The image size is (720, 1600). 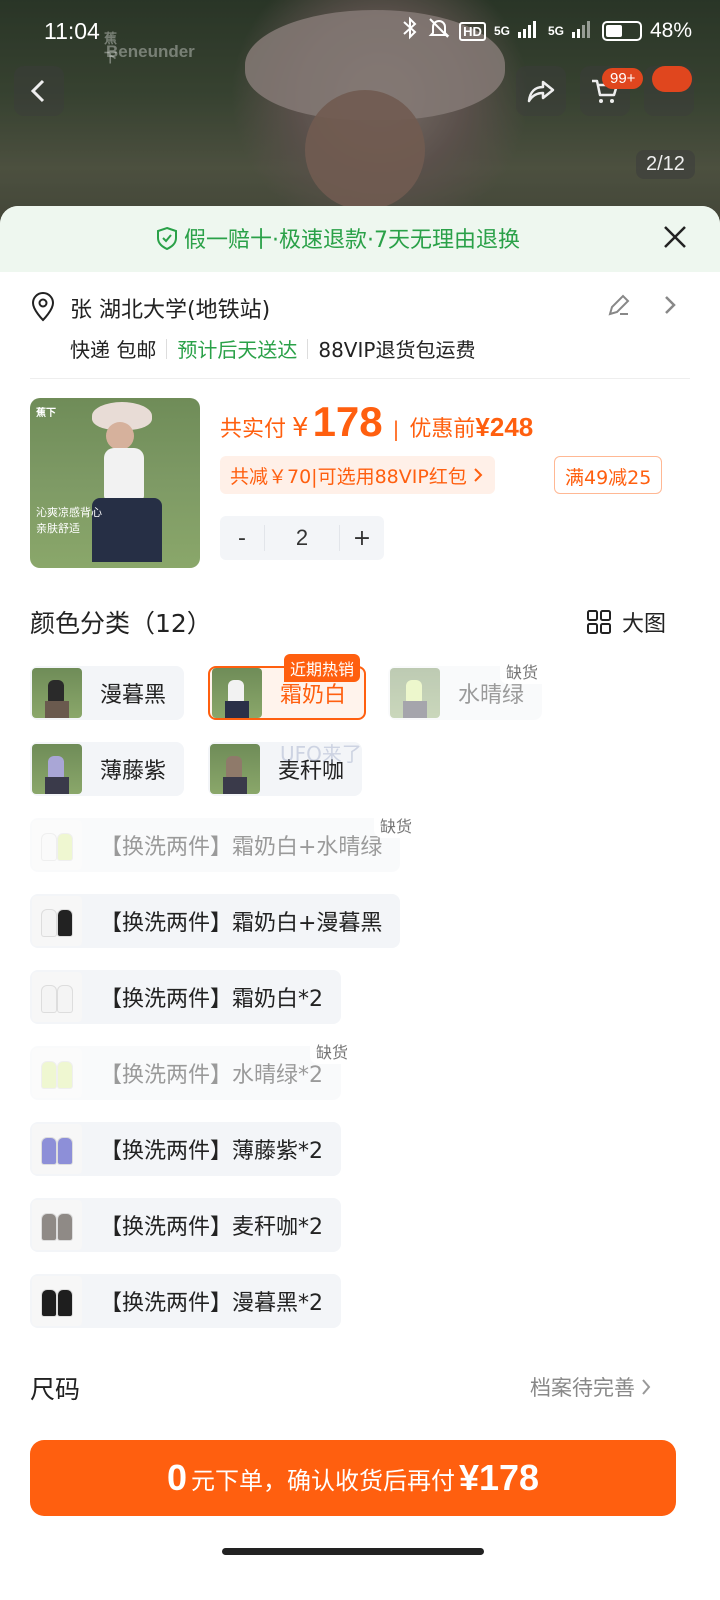 I want to click on decrease-button: -, so click(x=242, y=538).